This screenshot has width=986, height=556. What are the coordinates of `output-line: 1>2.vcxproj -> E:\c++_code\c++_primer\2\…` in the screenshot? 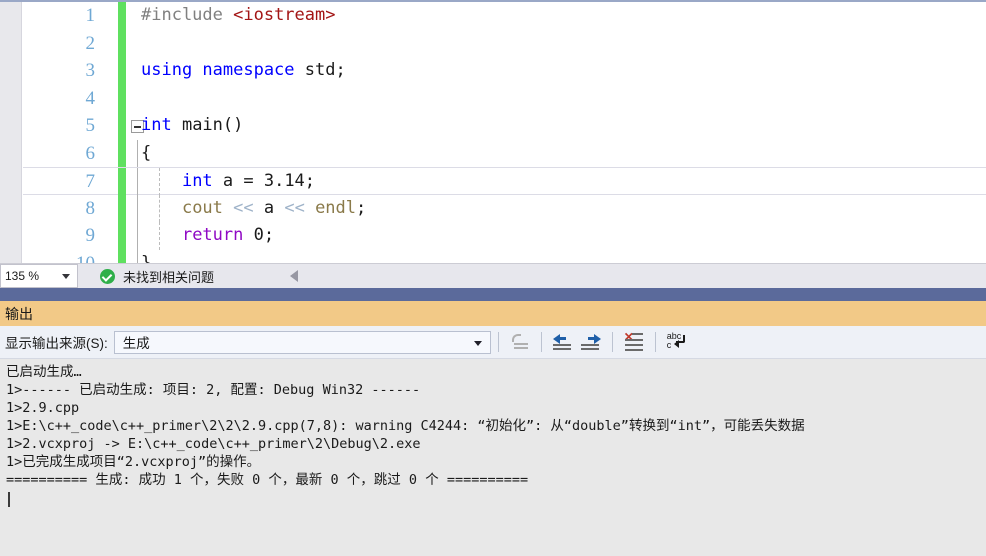 It's located at (213, 444).